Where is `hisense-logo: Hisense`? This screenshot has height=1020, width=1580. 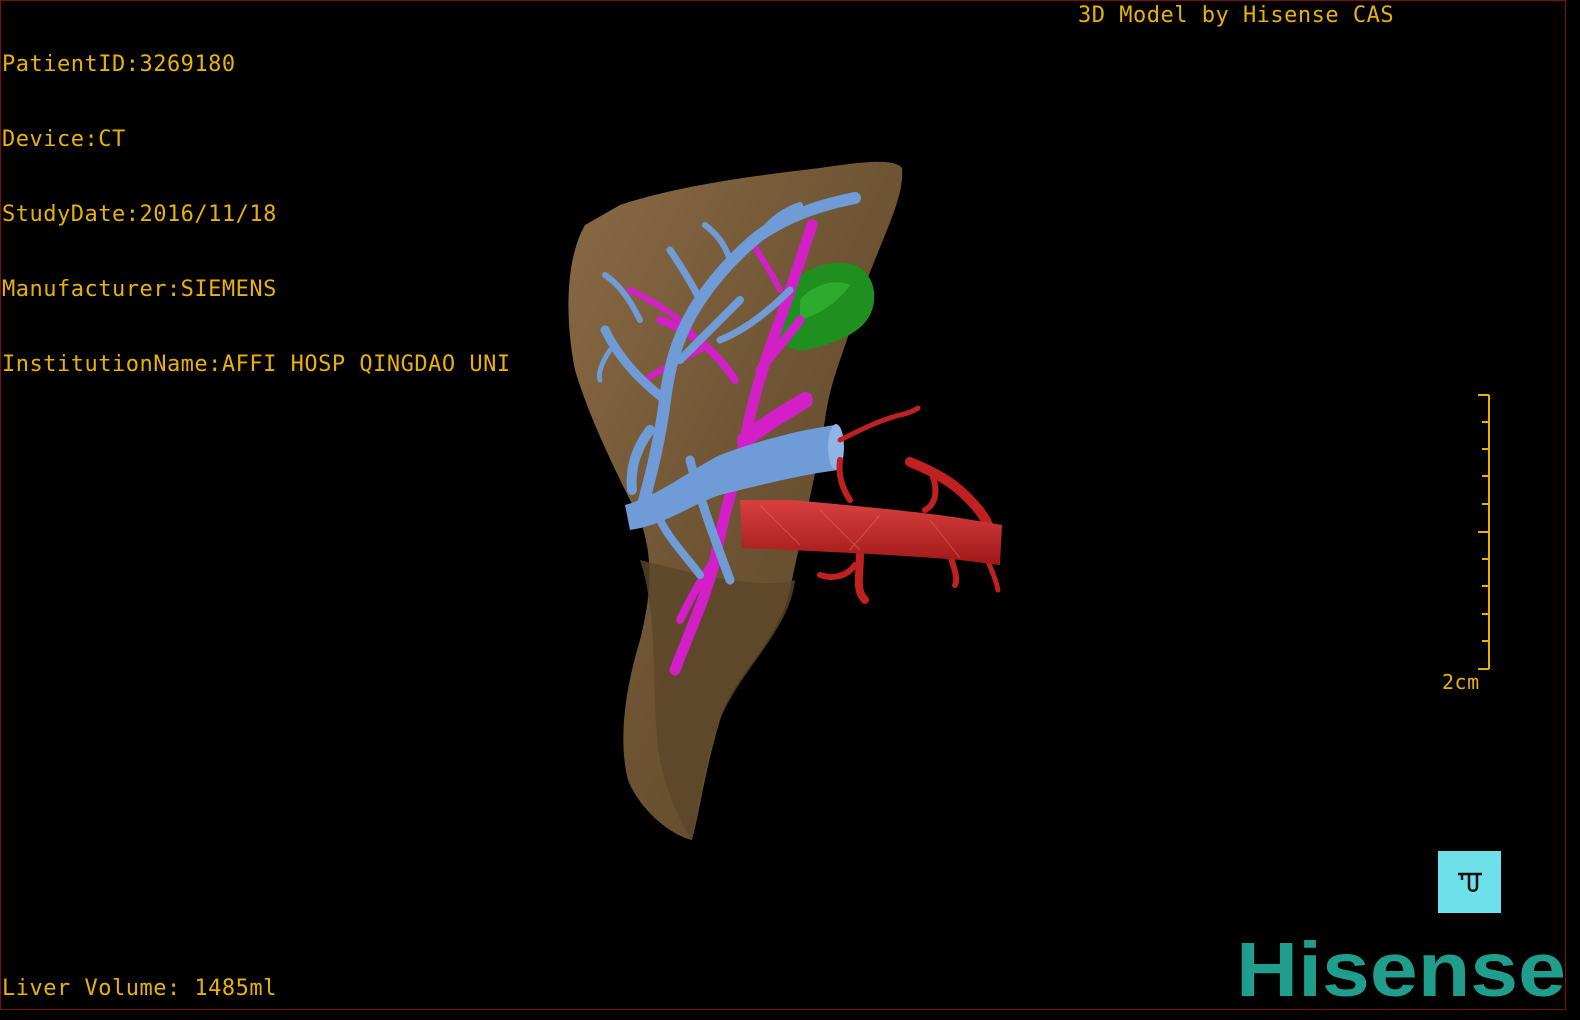 hisense-logo: Hisense is located at coordinates (1401, 968).